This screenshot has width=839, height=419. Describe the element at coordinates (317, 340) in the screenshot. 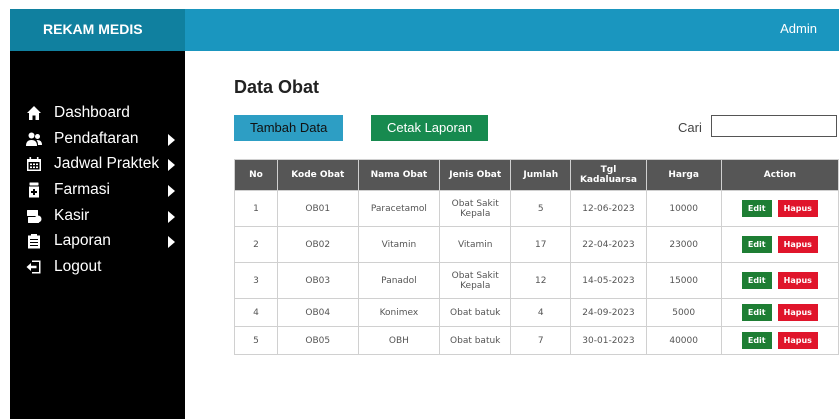

I see `cell-kode-obat: OB05` at that location.